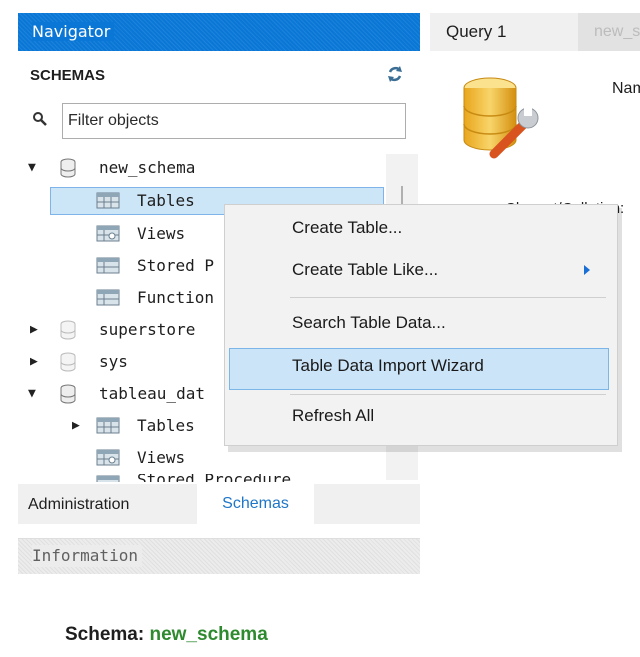 The width and height of the screenshot is (640, 657). What do you see at coordinates (500, 117) in the screenshot?
I see `database-wrench-icon` at bounding box center [500, 117].